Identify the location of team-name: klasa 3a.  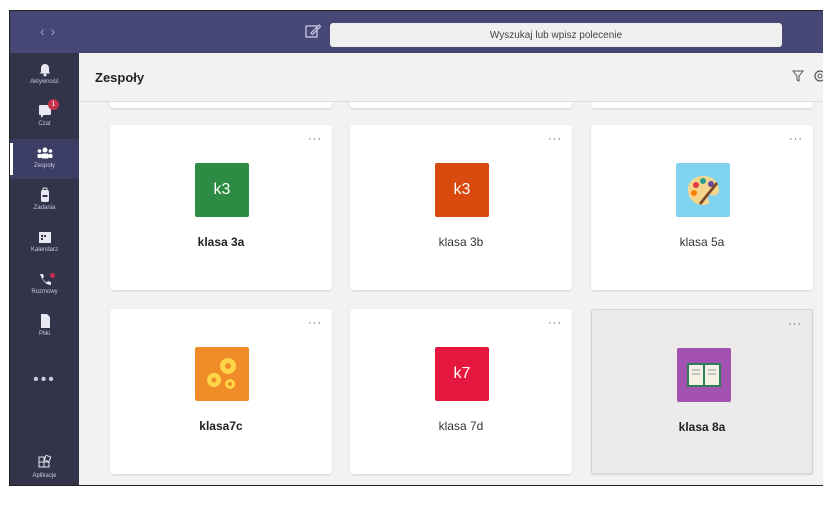
(221, 242).